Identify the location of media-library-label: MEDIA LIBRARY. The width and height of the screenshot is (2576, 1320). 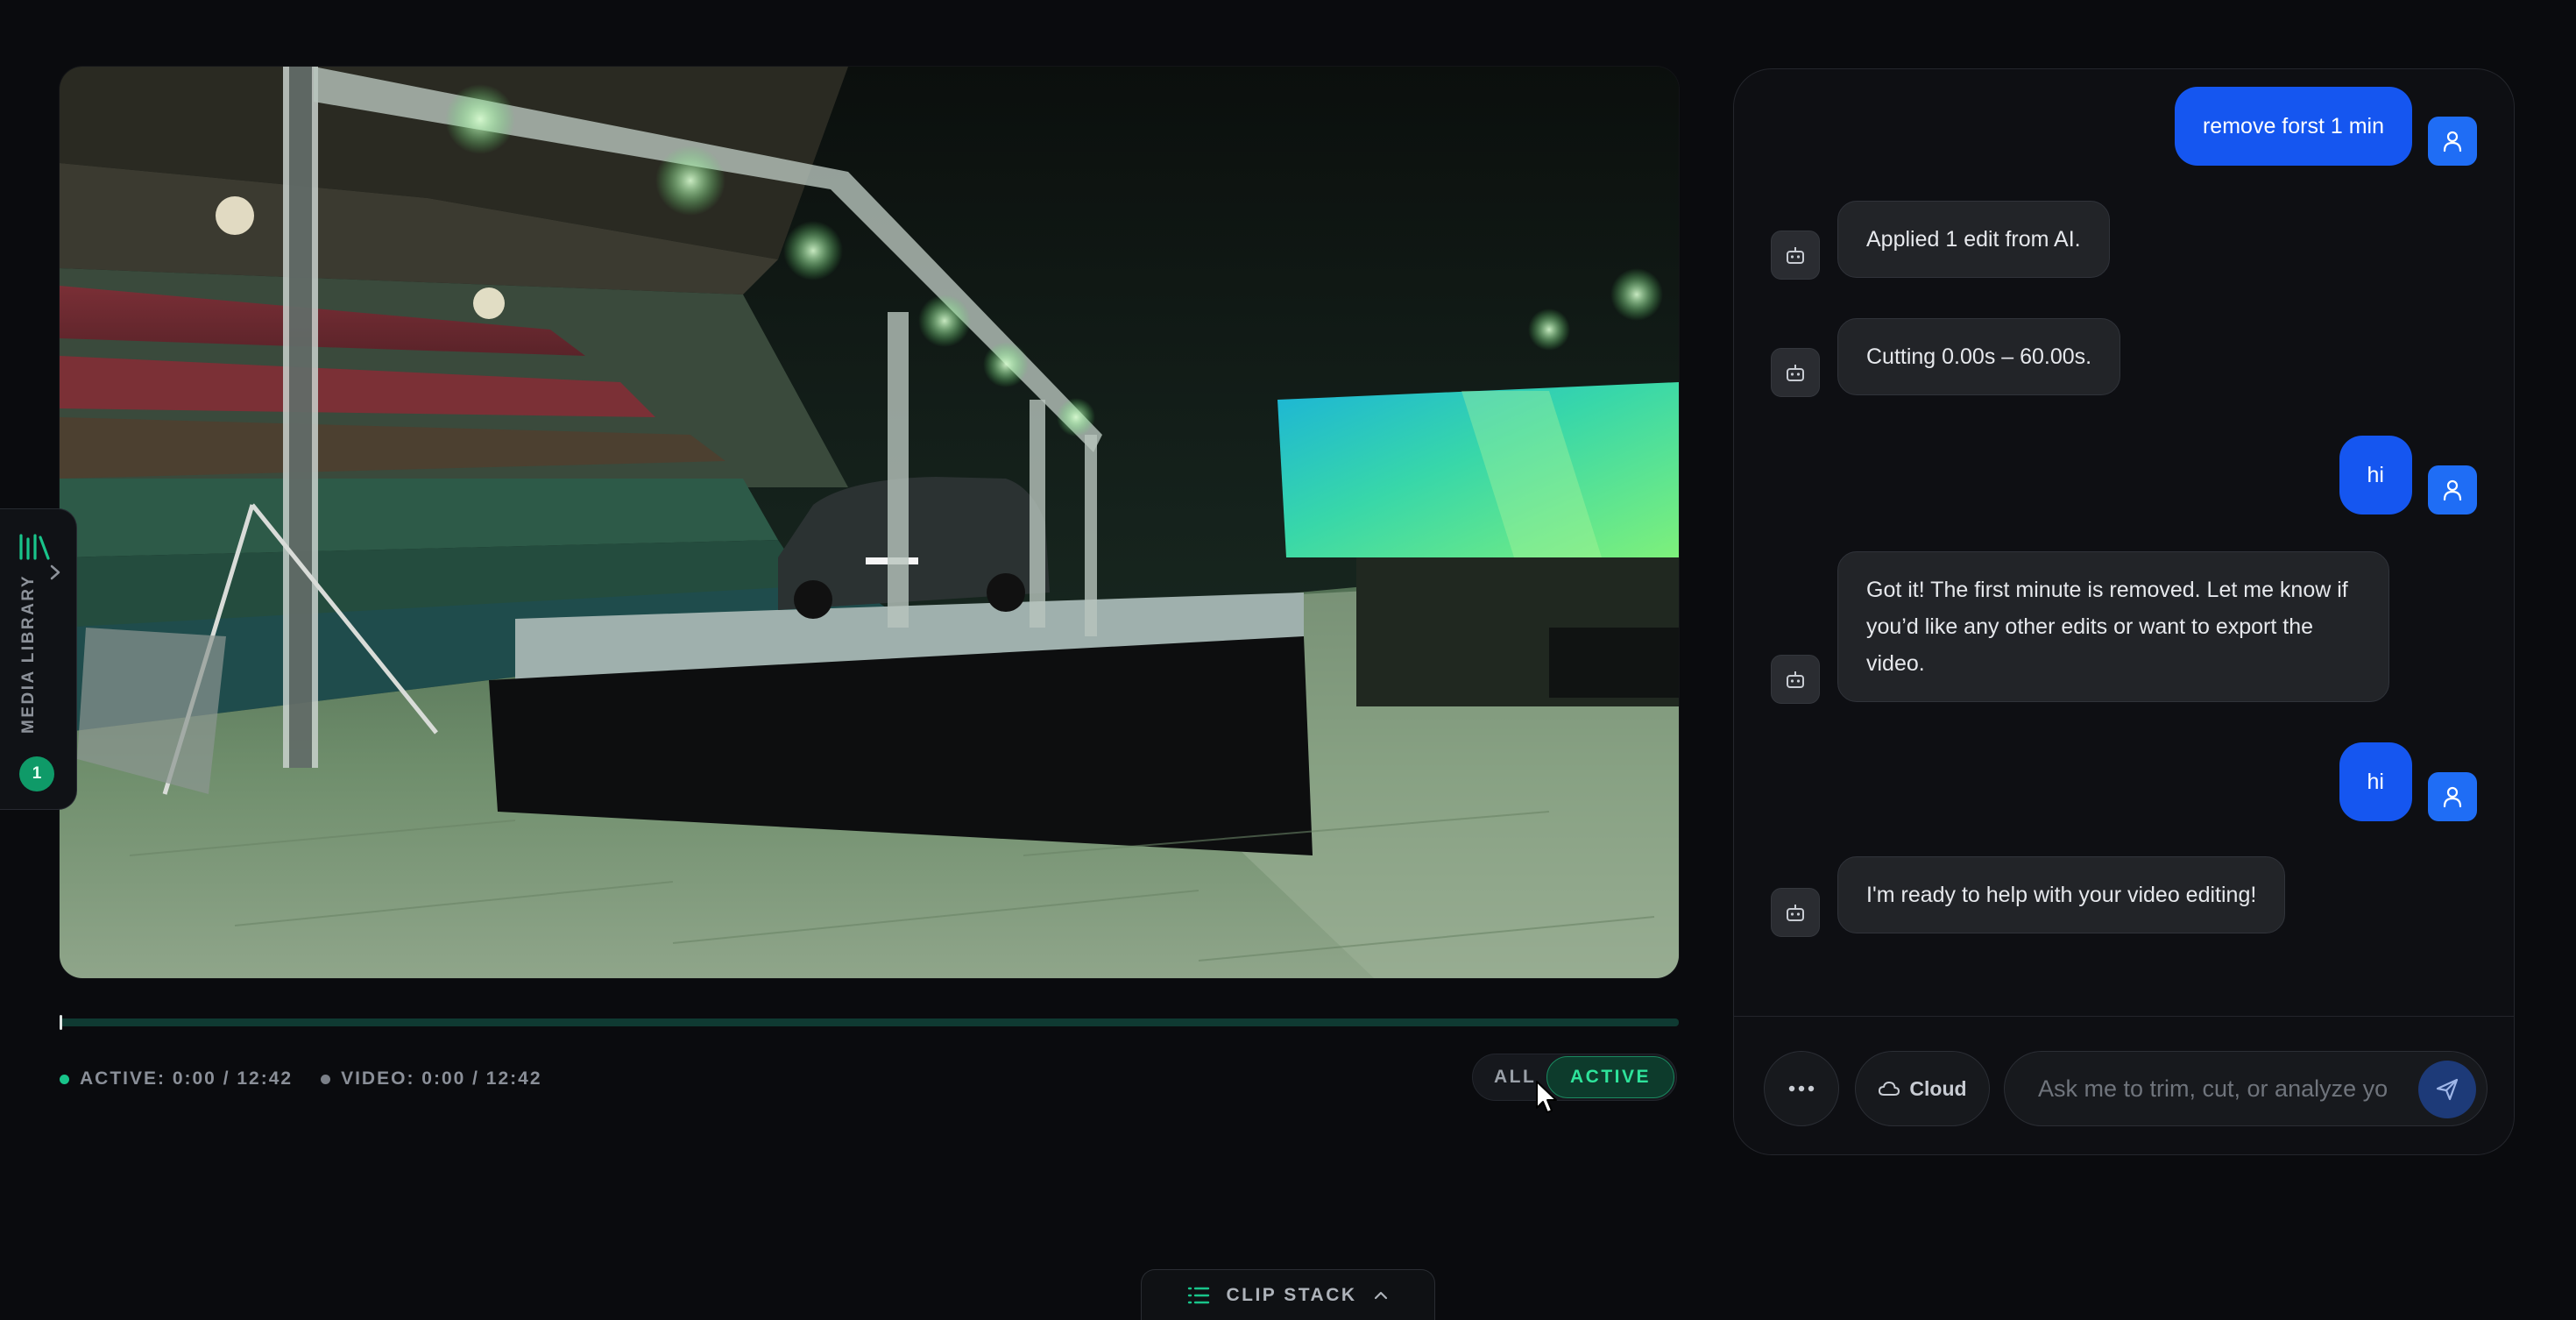
(28, 653).